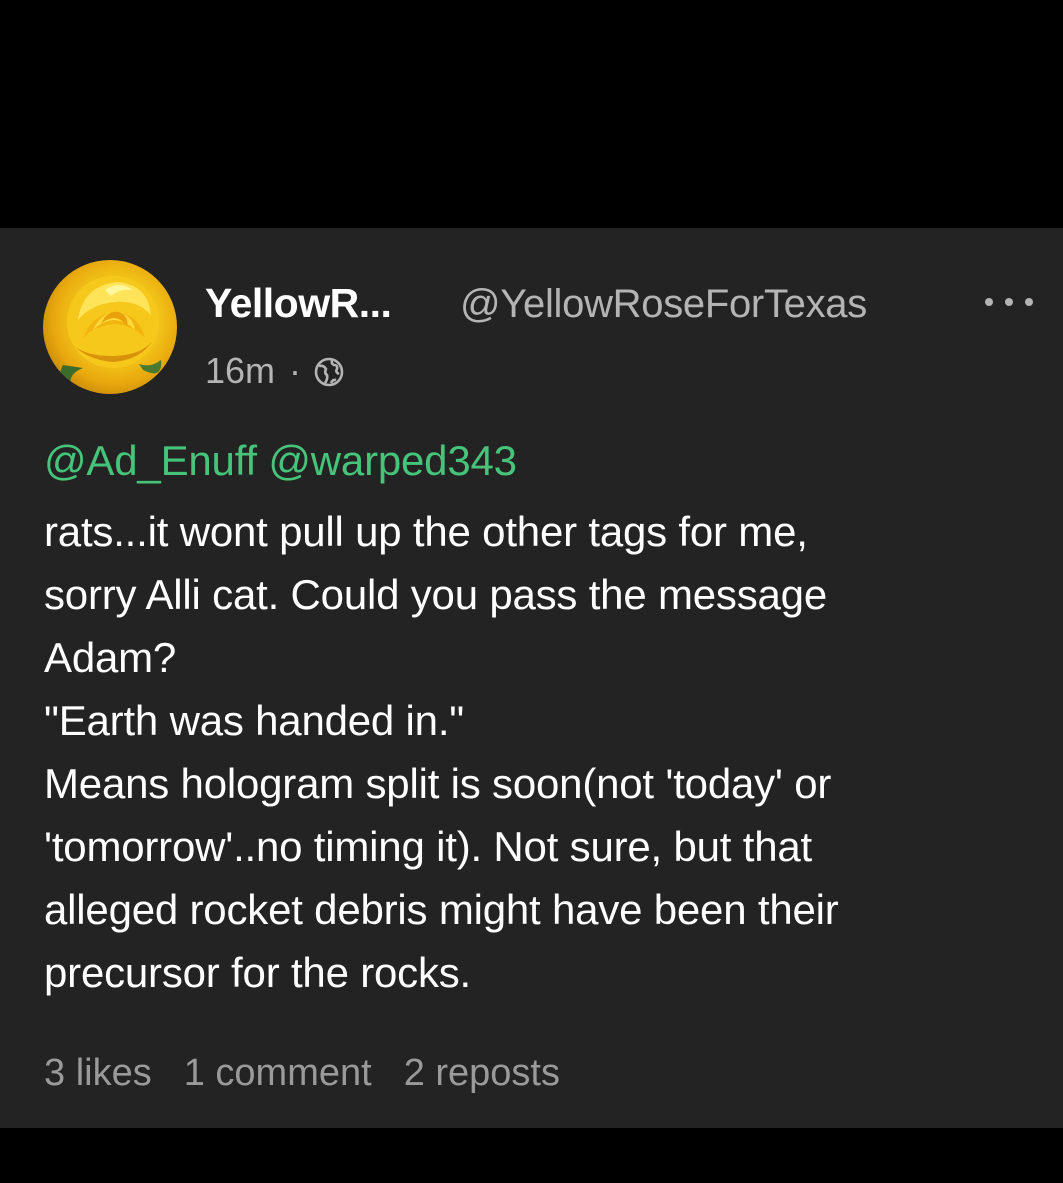  Describe the element at coordinates (531, 1155) in the screenshot. I see `bottom-black-area` at that location.